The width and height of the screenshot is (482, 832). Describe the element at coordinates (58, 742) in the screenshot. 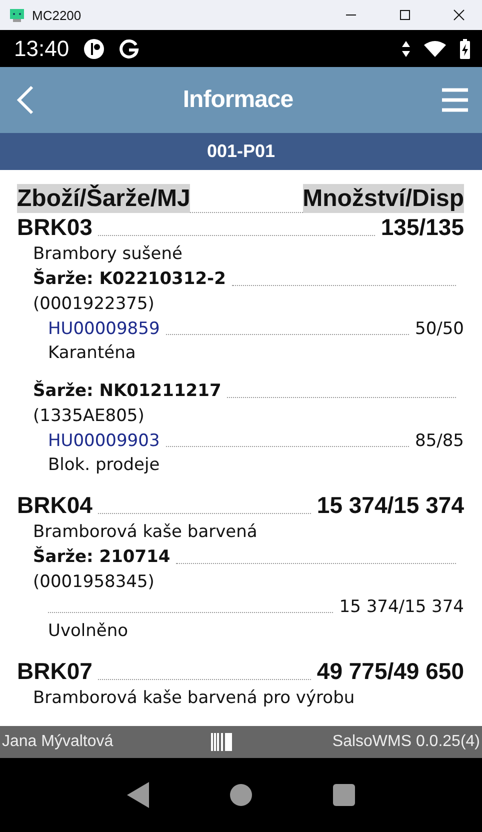

I see `user-name: Jana Mývaltová` at that location.